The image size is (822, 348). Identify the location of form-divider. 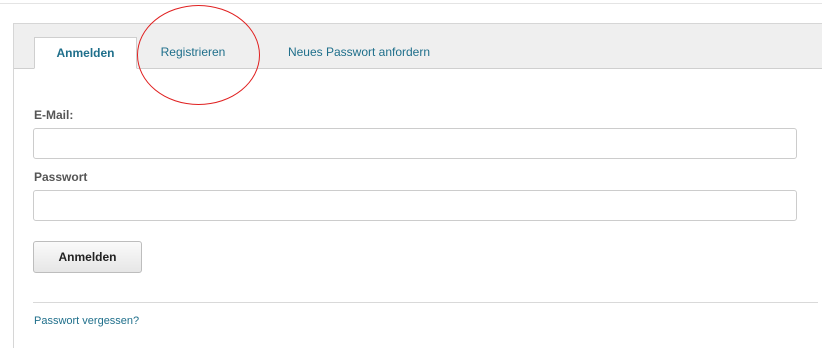
(425, 302).